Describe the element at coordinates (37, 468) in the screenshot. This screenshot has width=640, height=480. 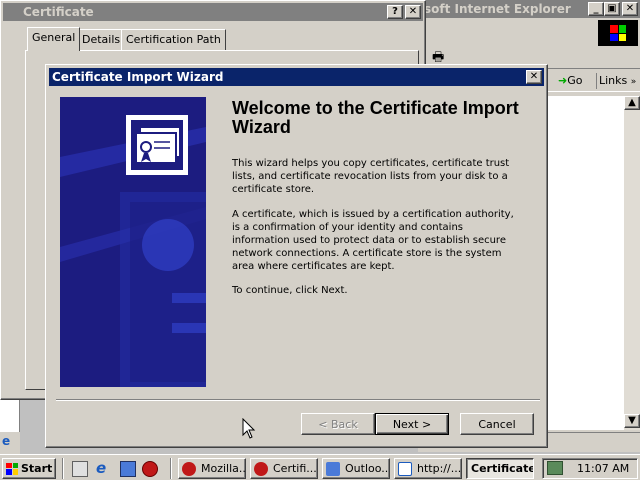
I see `start-label: Start` at that location.